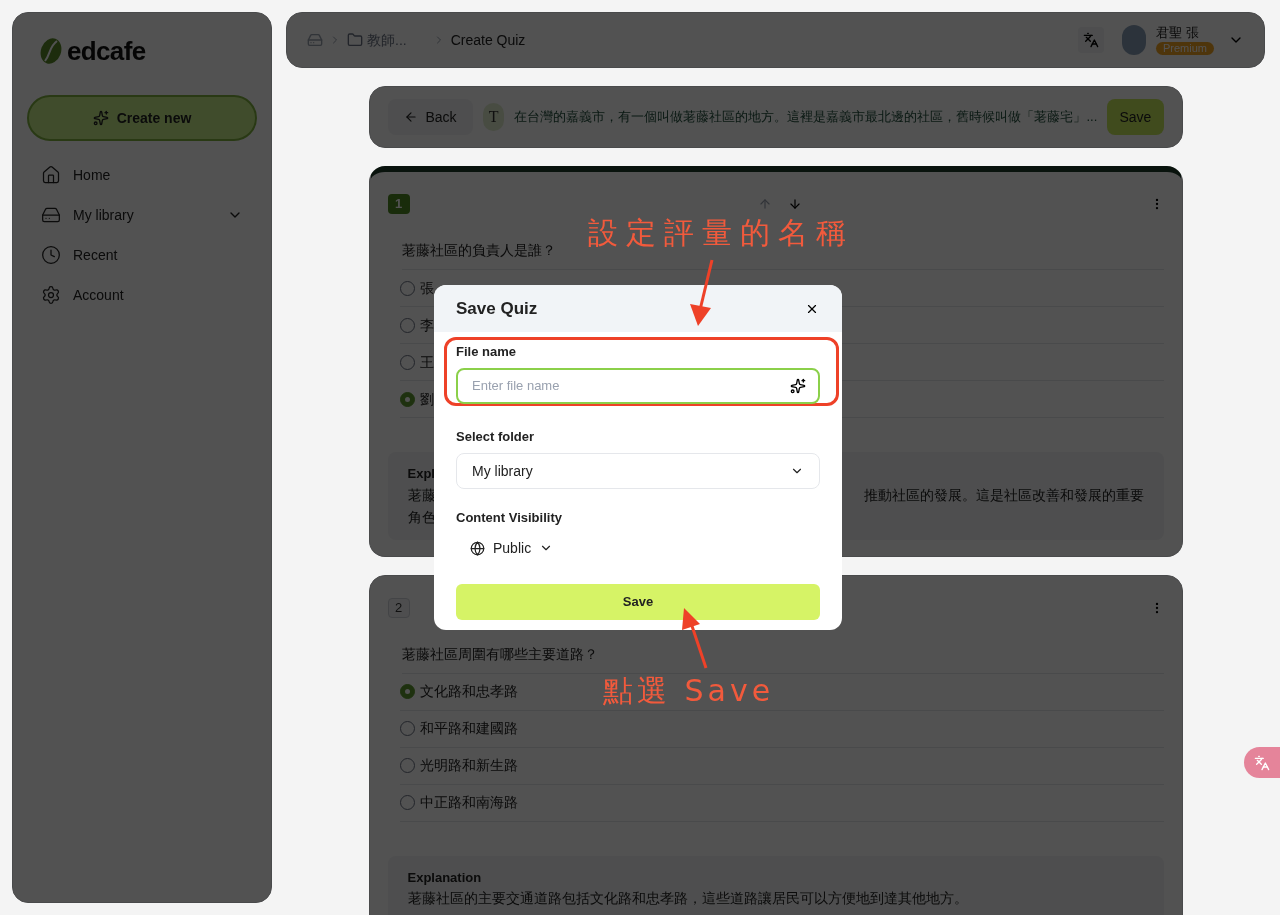 The width and height of the screenshot is (1280, 915). Describe the element at coordinates (486, 352) in the screenshot. I see `field-label: File name` at that location.